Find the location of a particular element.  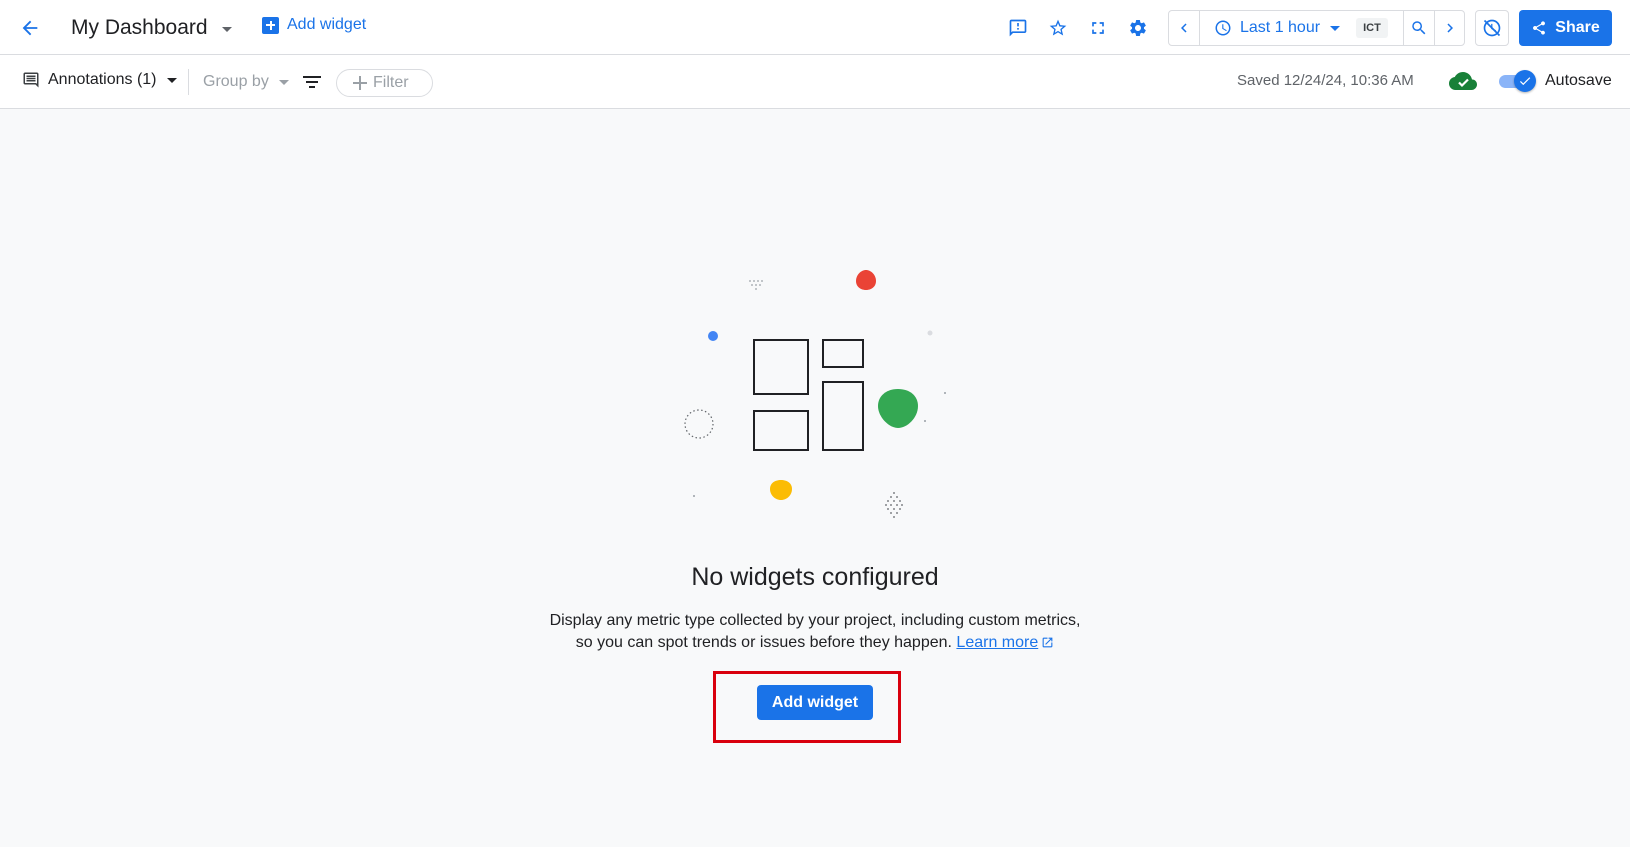

feedback-icon is located at coordinates (1018, 28).